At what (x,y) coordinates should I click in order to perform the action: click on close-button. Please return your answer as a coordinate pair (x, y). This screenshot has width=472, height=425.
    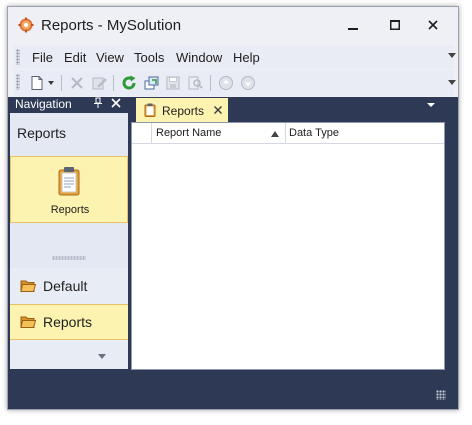
    Looking at the image, I should click on (433, 25).